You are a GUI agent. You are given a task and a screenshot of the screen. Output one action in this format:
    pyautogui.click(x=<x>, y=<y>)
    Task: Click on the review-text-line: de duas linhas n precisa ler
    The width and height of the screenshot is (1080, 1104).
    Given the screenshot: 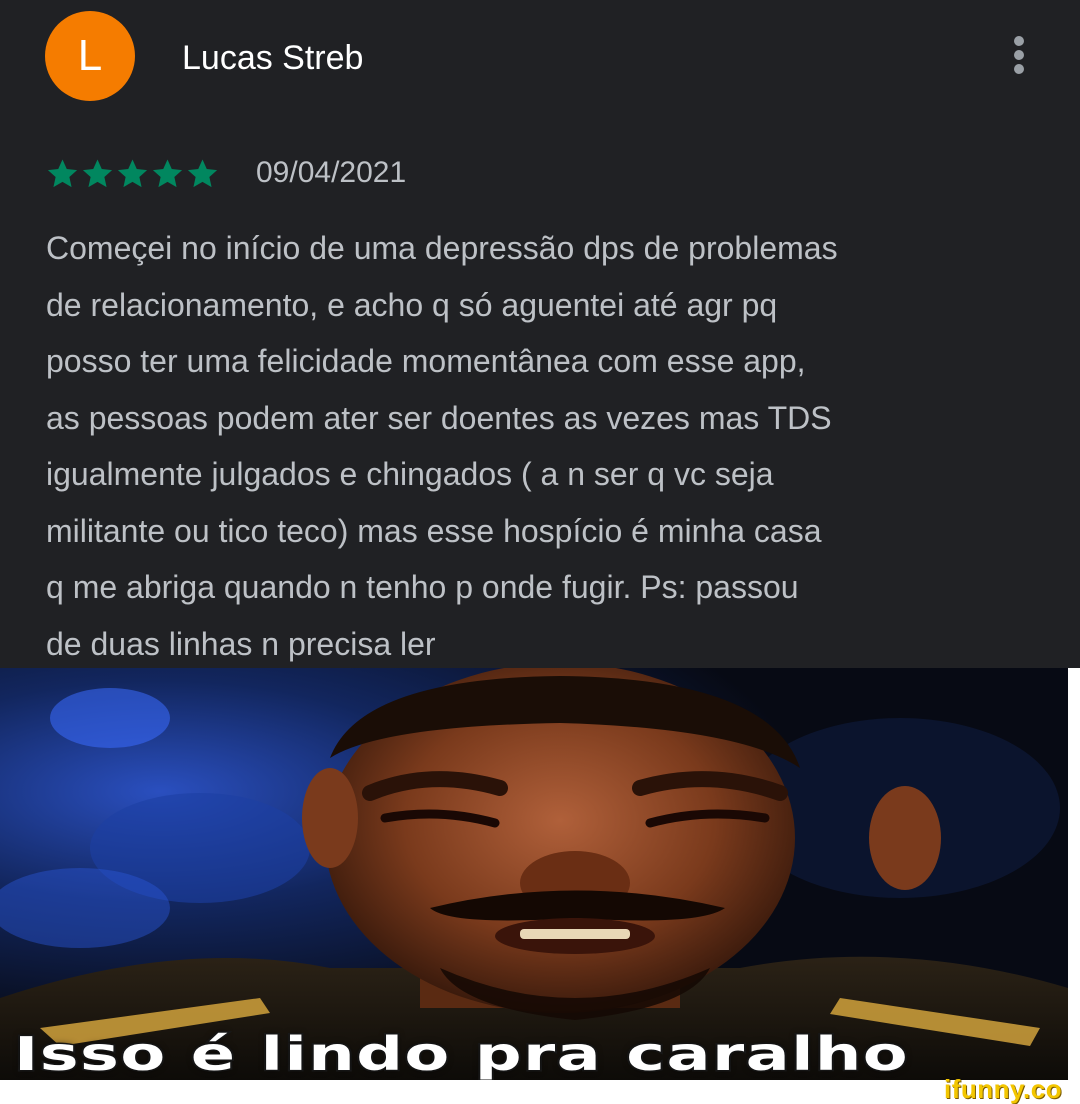 What is the action you would take?
    pyautogui.click(x=241, y=643)
    